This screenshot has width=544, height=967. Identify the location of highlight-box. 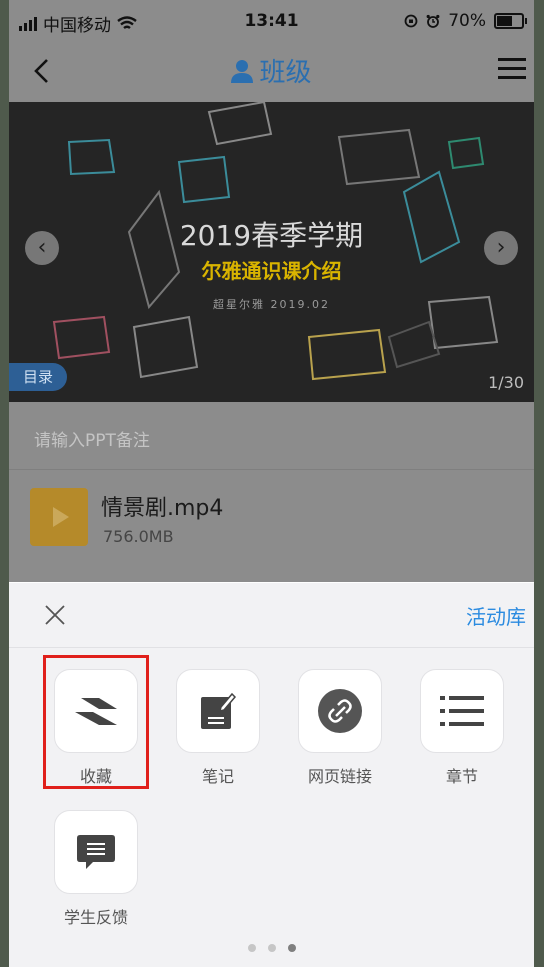
(96, 722).